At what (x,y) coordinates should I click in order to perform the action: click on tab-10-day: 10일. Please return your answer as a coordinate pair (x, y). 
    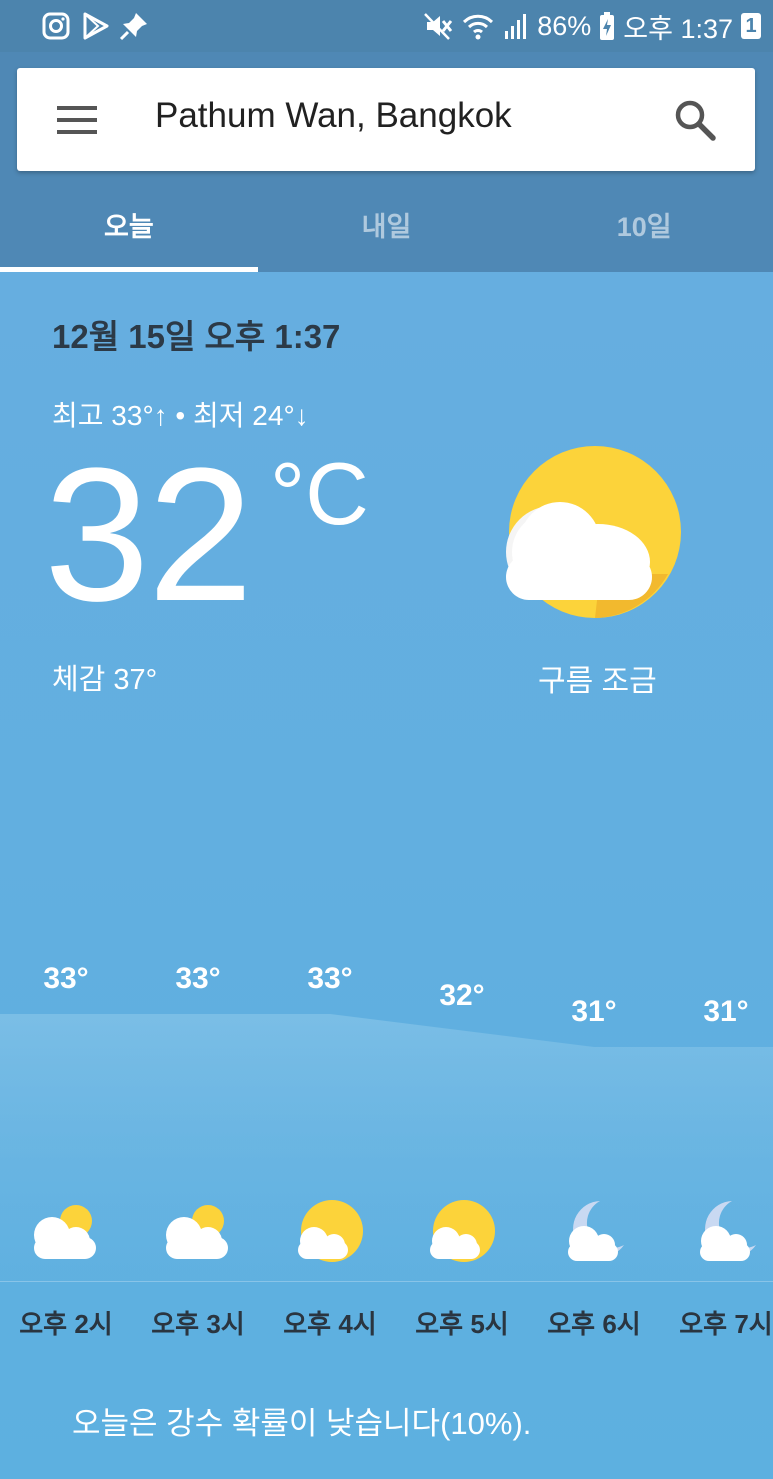
    Looking at the image, I should click on (644, 226).